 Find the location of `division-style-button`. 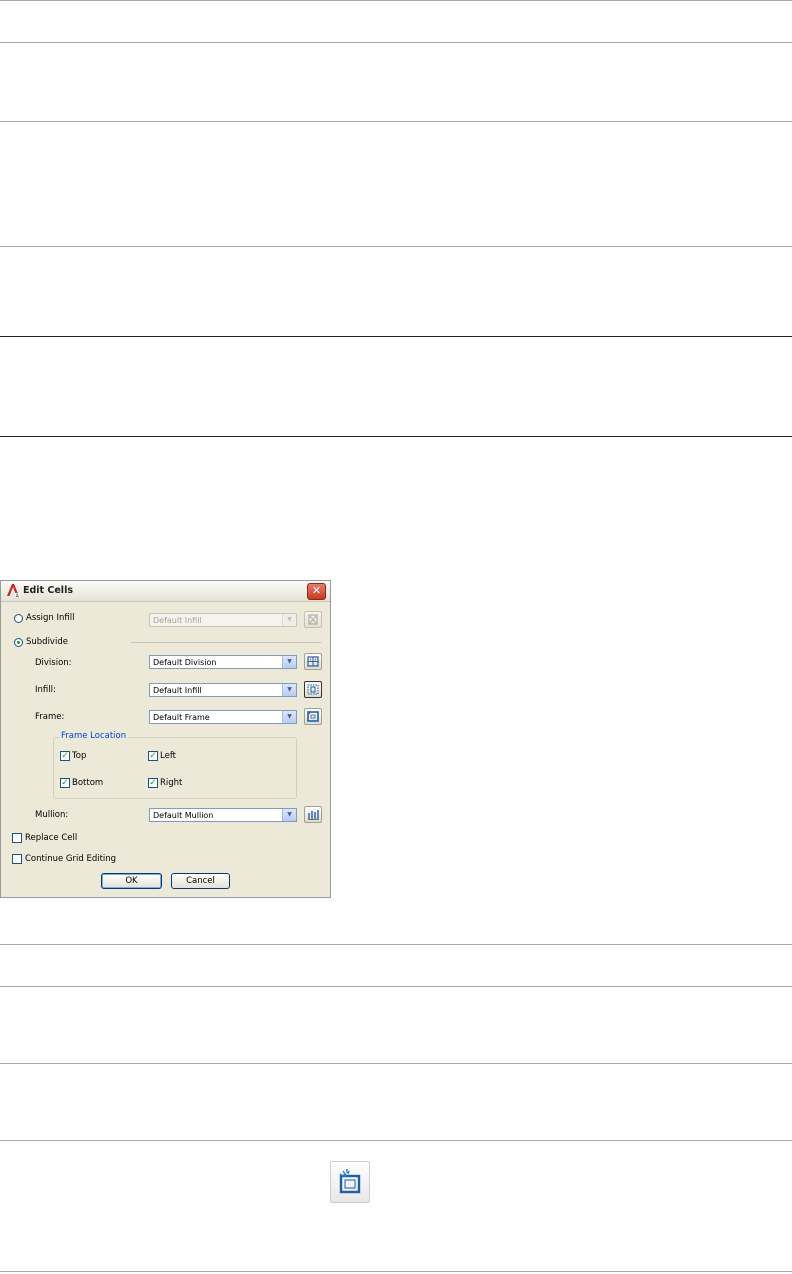

division-style-button is located at coordinates (313, 661).